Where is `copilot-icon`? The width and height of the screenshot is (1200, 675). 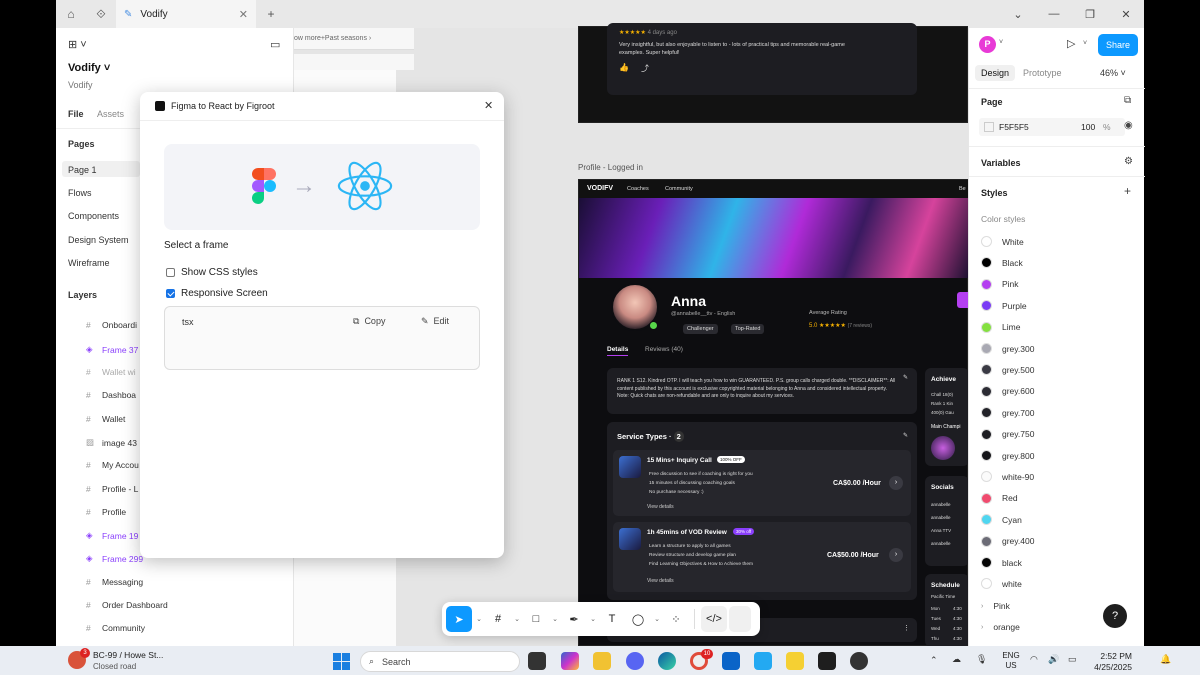
copilot-icon is located at coordinates (570, 661).